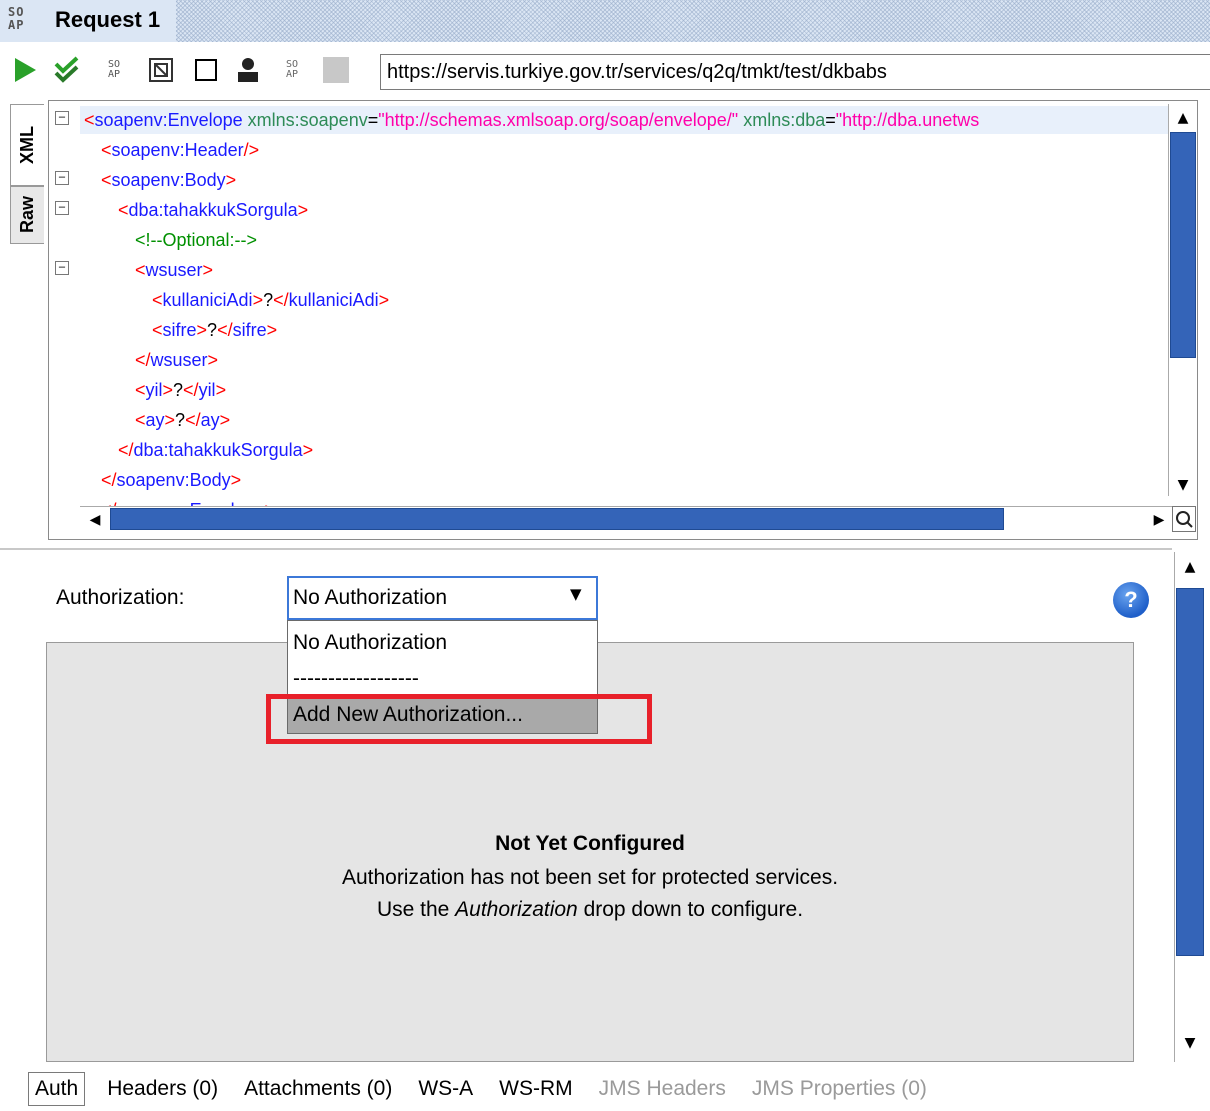  What do you see at coordinates (168, 120) in the screenshot?
I see `code-token: soapenv:Envelope` at bounding box center [168, 120].